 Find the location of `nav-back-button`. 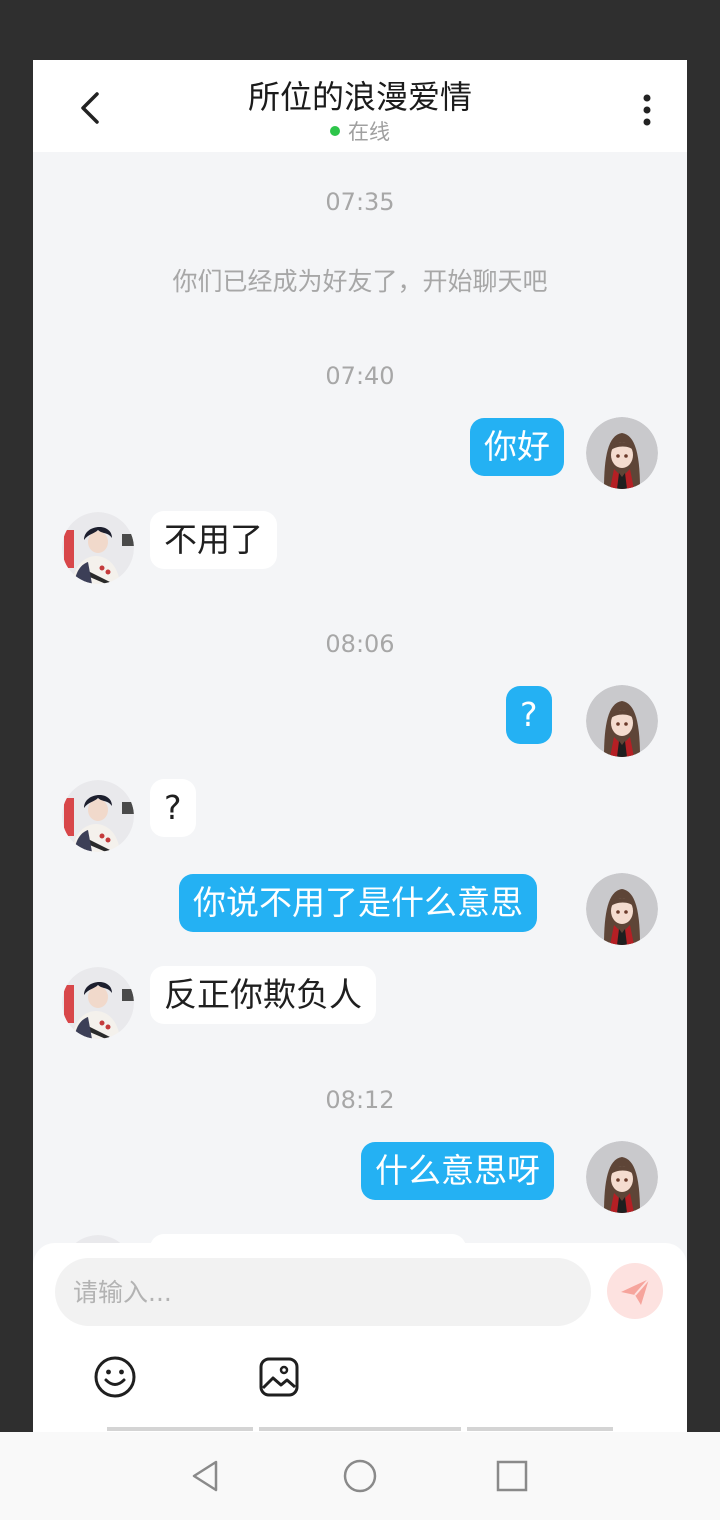

nav-back-button is located at coordinates (206, 1476).